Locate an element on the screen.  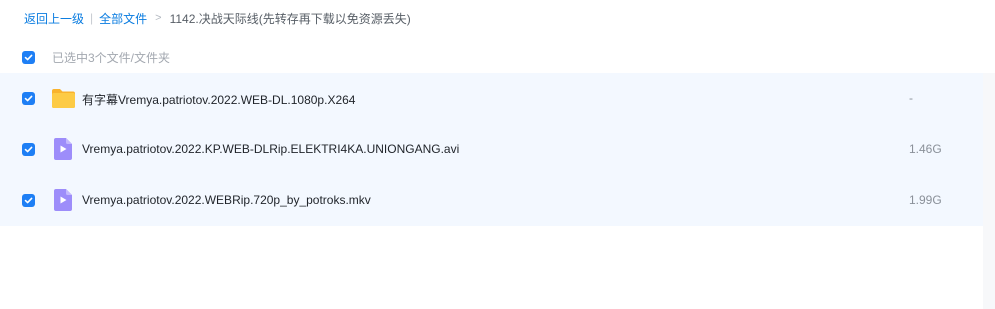
selection-bar: 已选中3个文件/文件夹 is located at coordinates (96, 57).